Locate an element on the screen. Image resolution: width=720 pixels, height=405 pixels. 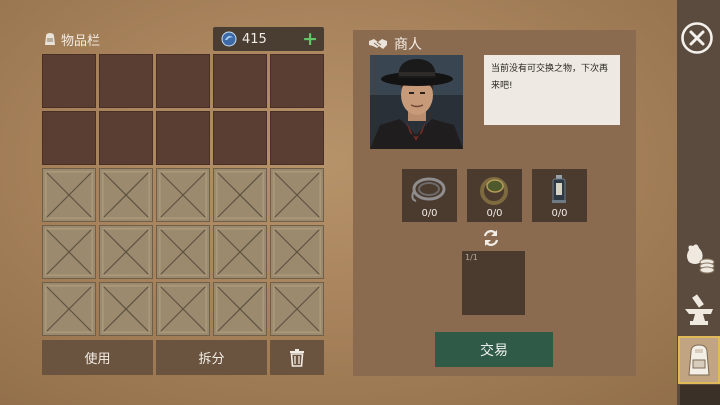
trash-icon is located at coordinates (297, 357).